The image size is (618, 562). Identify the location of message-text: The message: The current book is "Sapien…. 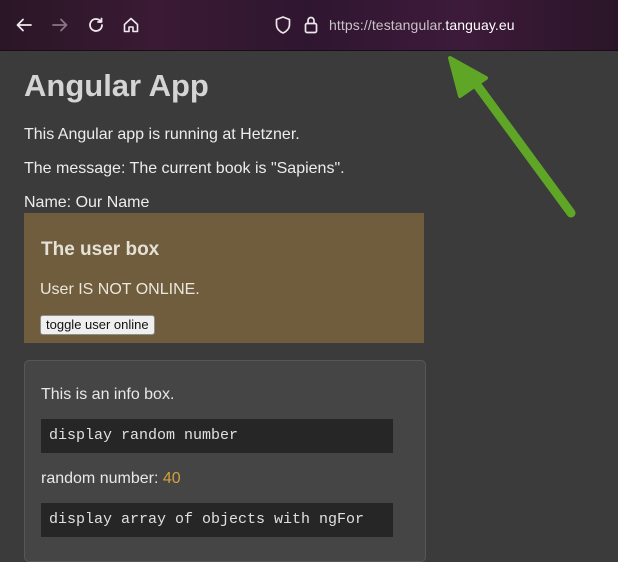
(184, 168).